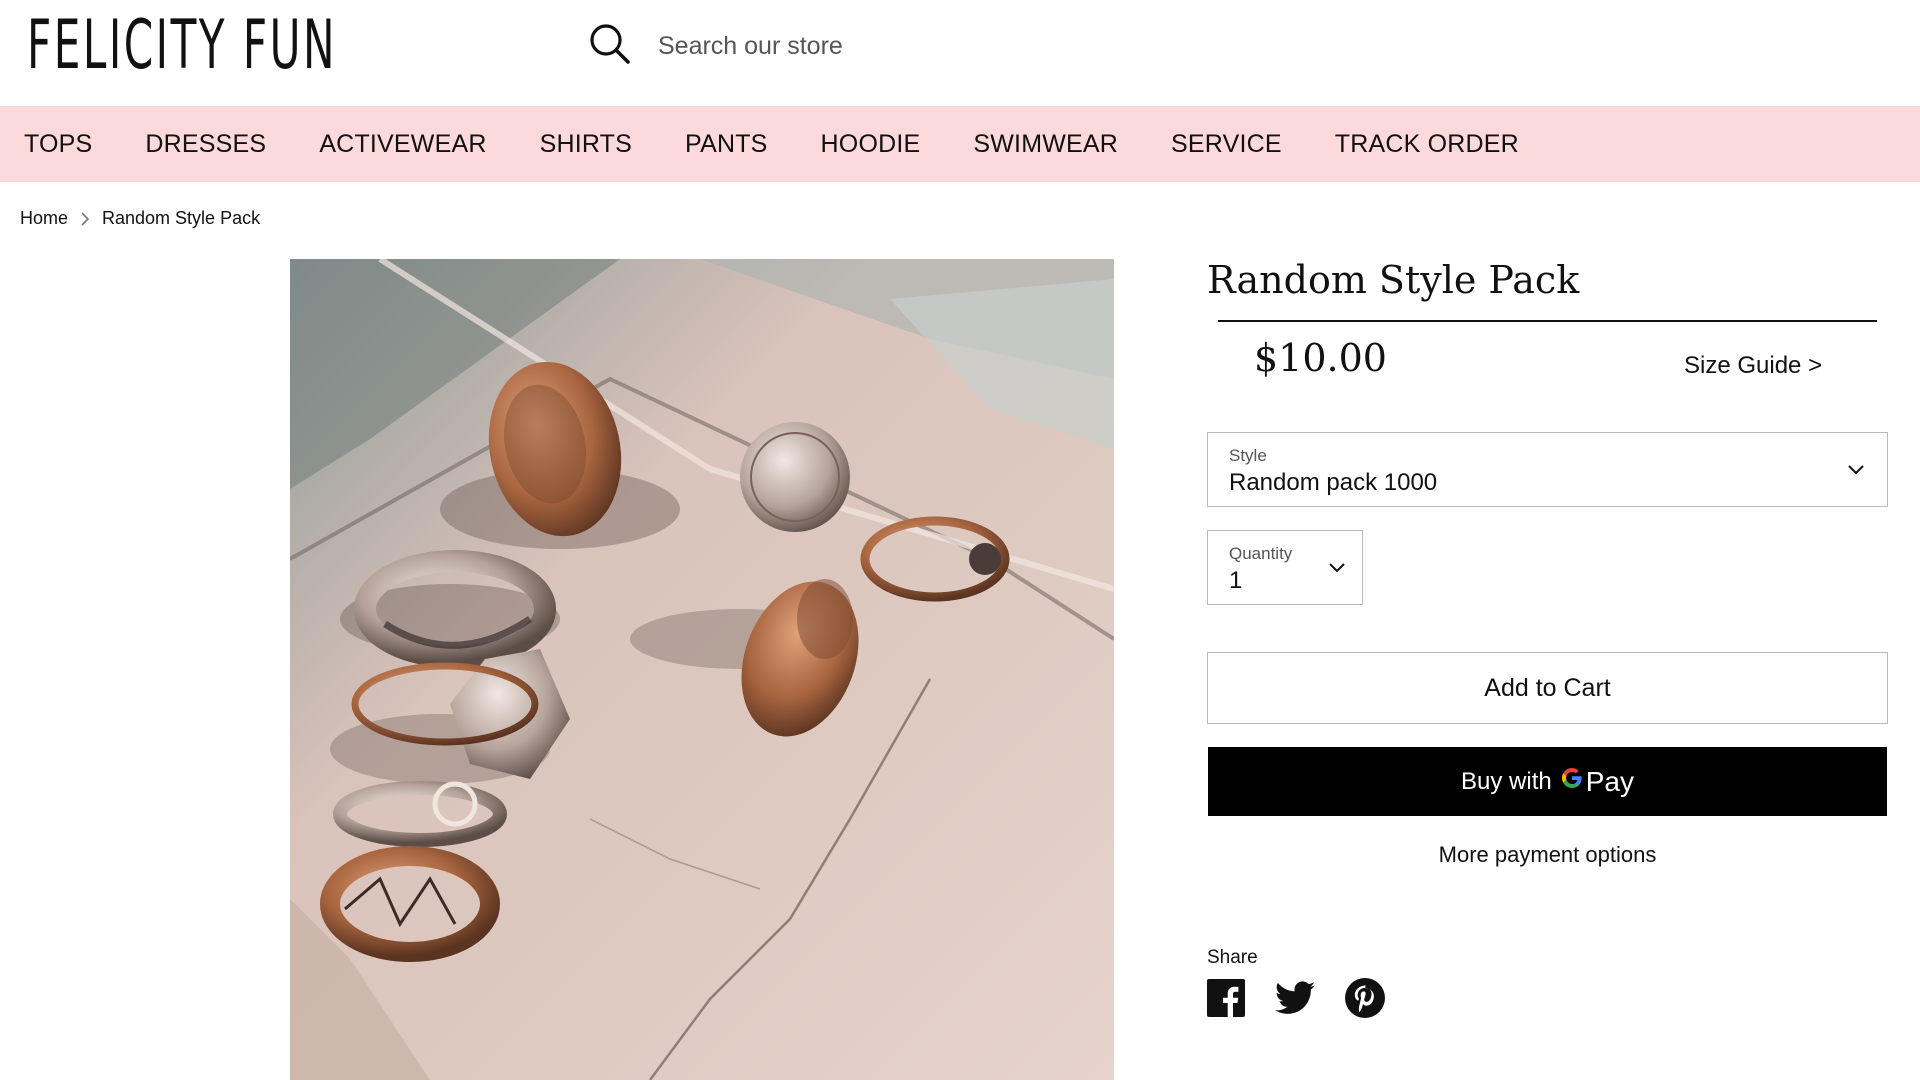  What do you see at coordinates (1248, 455) in the screenshot?
I see `style-label: Style` at bounding box center [1248, 455].